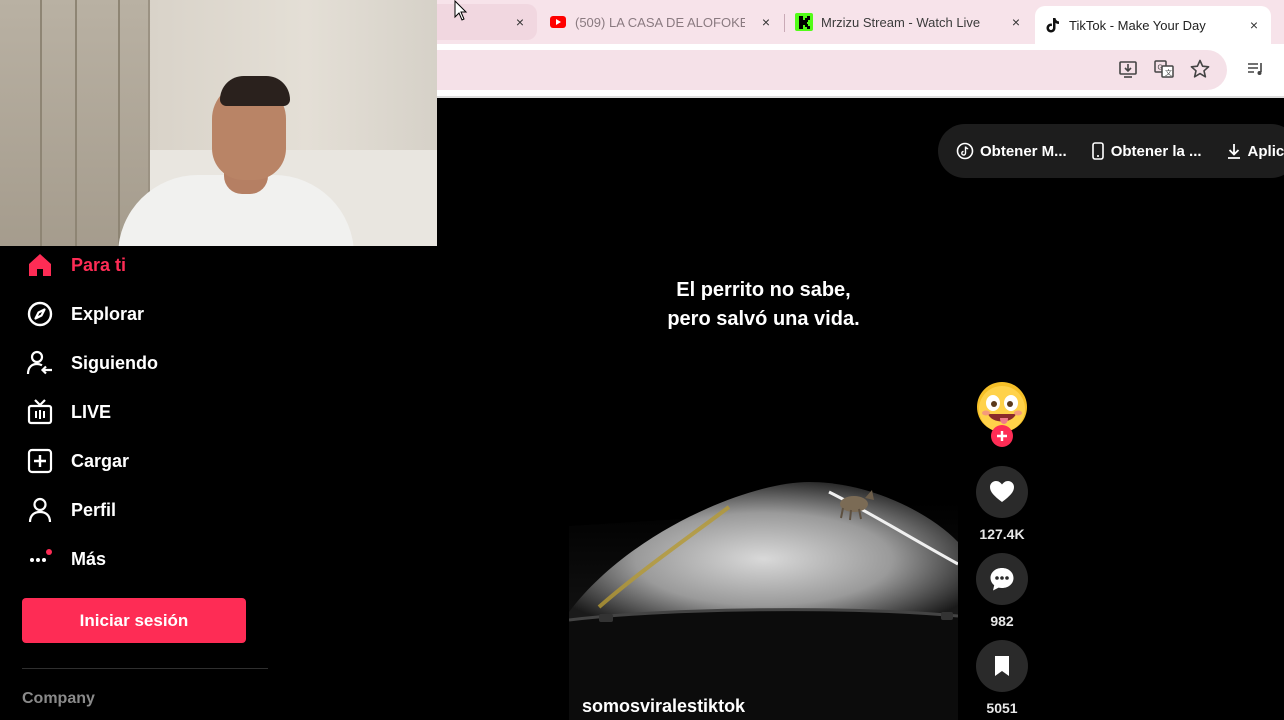  Describe the element at coordinates (1168, 72) in the screenshot. I see `svg-text: 文` at that location.